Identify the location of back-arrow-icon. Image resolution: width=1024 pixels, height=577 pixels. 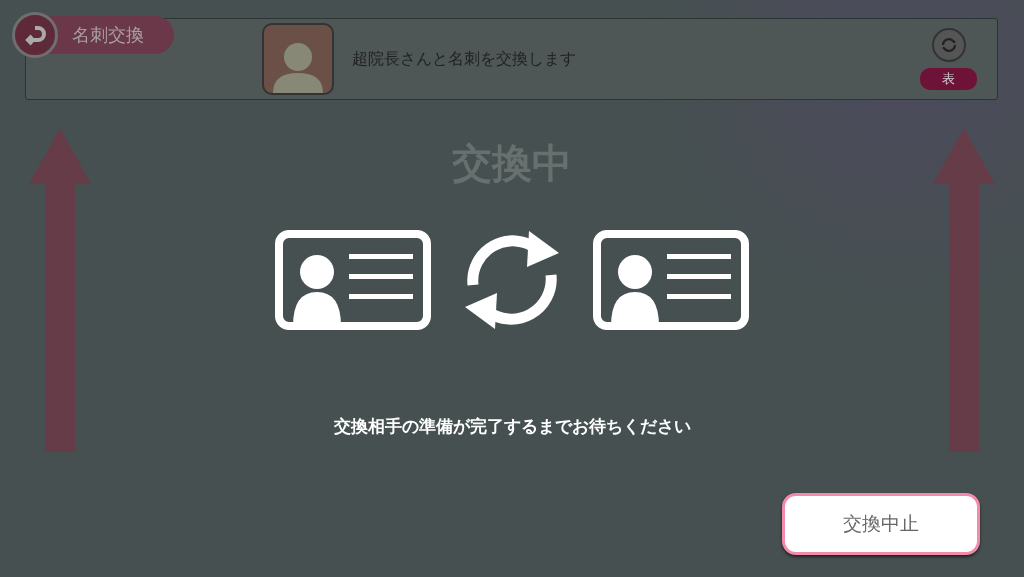
(35, 35).